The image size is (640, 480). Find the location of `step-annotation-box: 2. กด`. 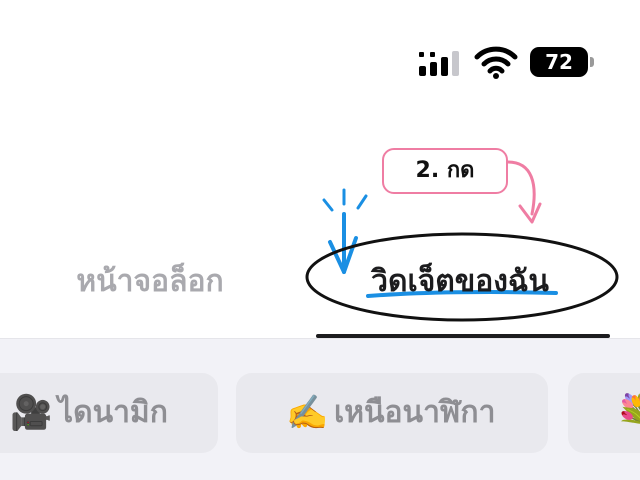

step-annotation-box: 2. กด is located at coordinates (445, 171).